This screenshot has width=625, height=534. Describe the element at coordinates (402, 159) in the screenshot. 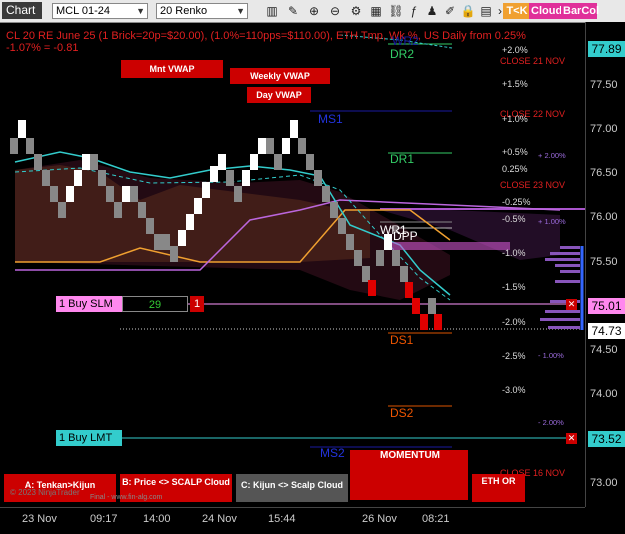

I see `dr1-label: DR1` at that location.